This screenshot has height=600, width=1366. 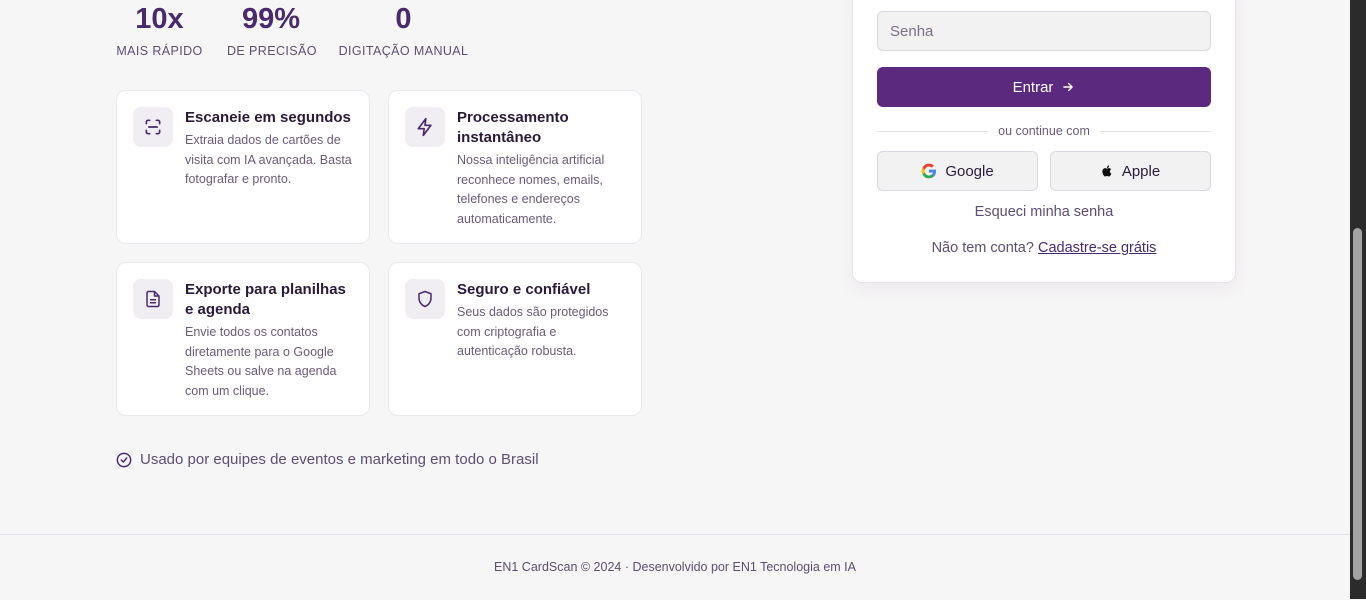 What do you see at coordinates (153, 127) in the screenshot?
I see `scan-icon` at bounding box center [153, 127].